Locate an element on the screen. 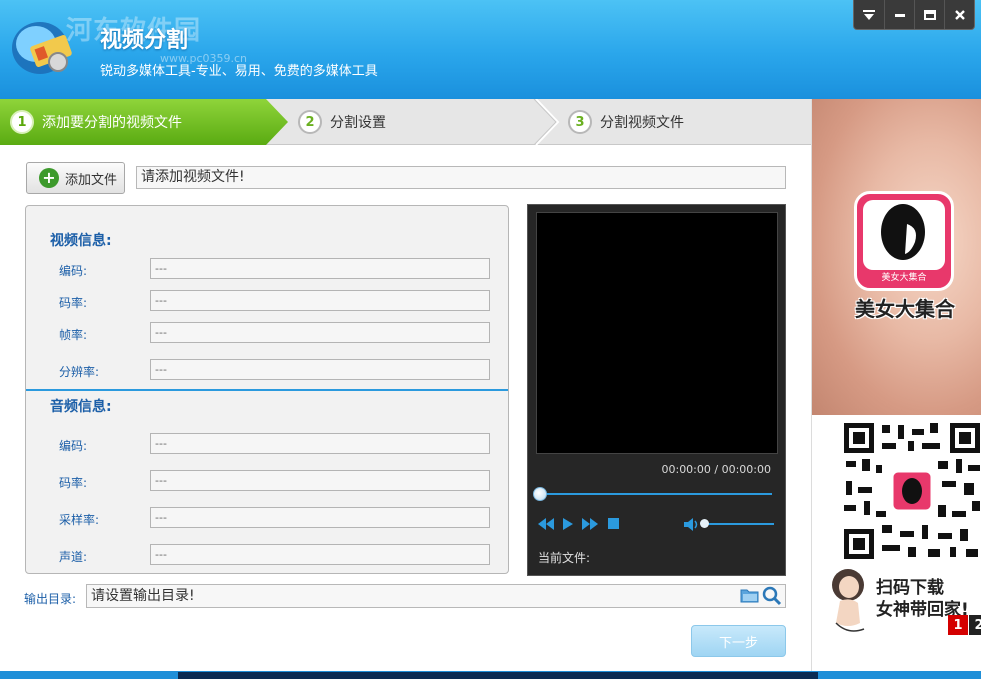 This screenshot has height=679, width=981. audio-codec-field: --- is located at coordinates (320, 443).